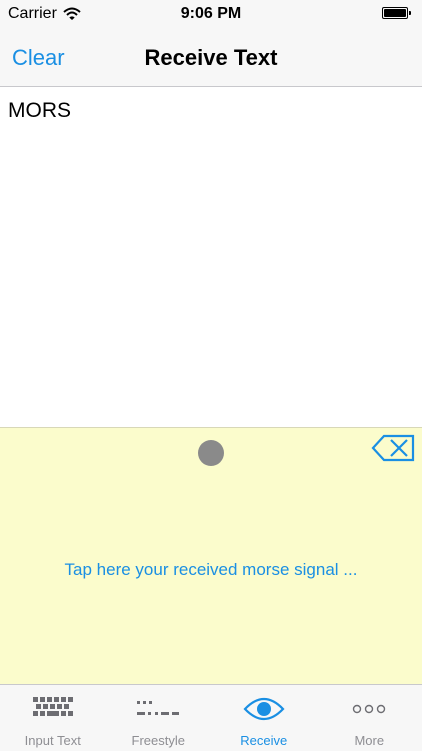 The image size is (422, 751). What do you see at coordinates (264, 740) in the screenshot?
I see `tab-label: Receive` at bounding box center [264, 740].